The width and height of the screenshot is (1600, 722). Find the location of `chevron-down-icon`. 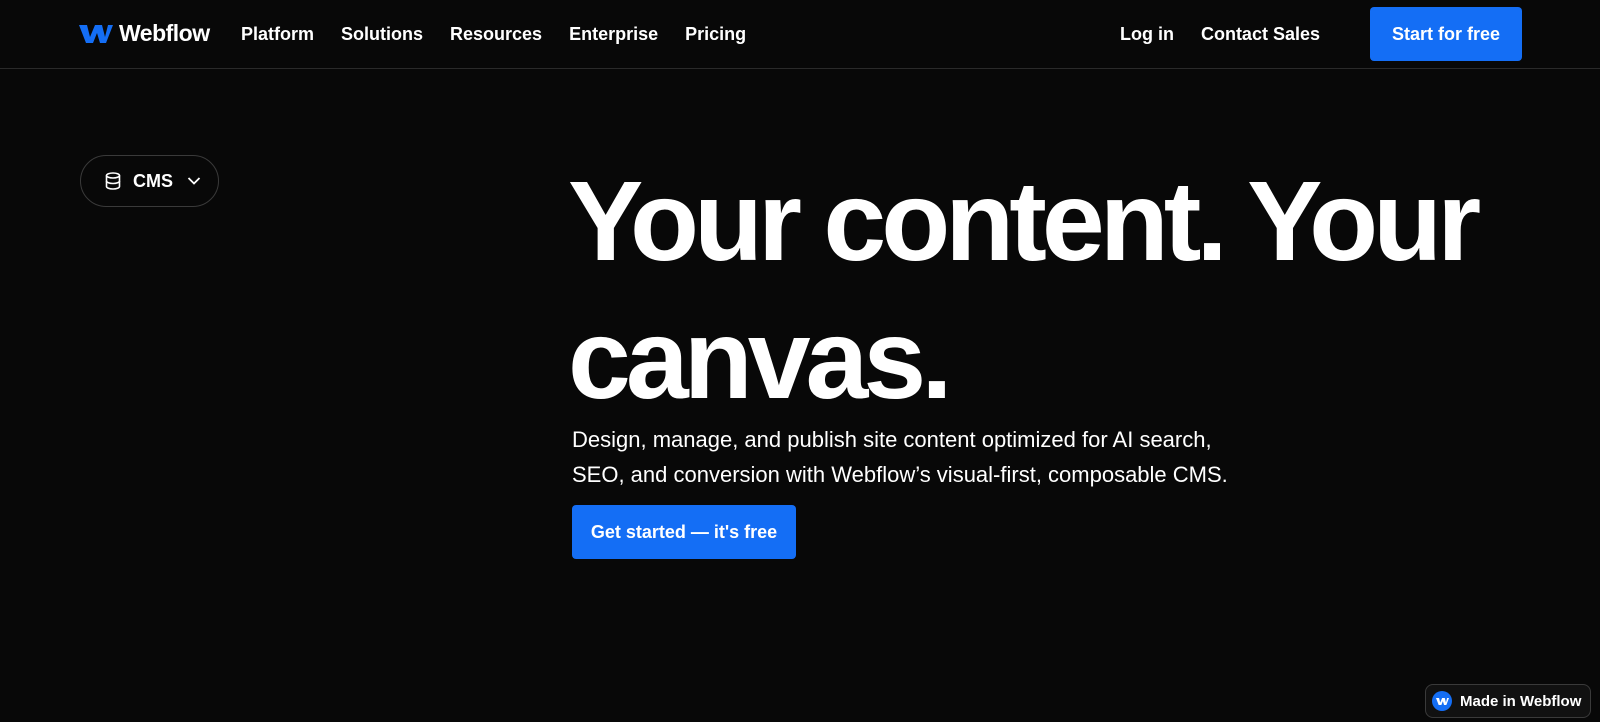

chevron-down-icon is located at coordinates (194, 181).